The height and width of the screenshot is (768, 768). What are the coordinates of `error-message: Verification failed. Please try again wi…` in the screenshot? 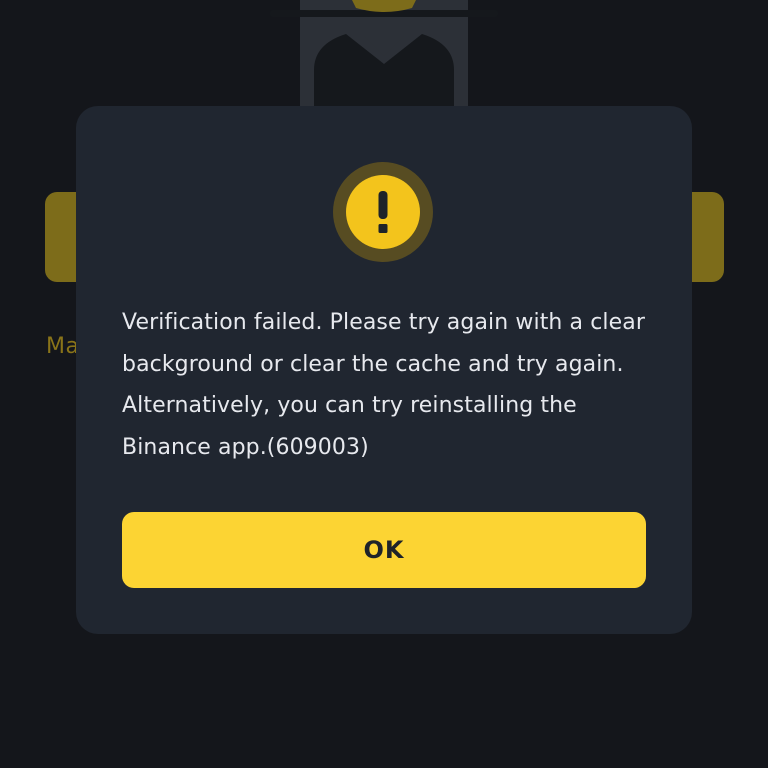 It's located at (383, 385).